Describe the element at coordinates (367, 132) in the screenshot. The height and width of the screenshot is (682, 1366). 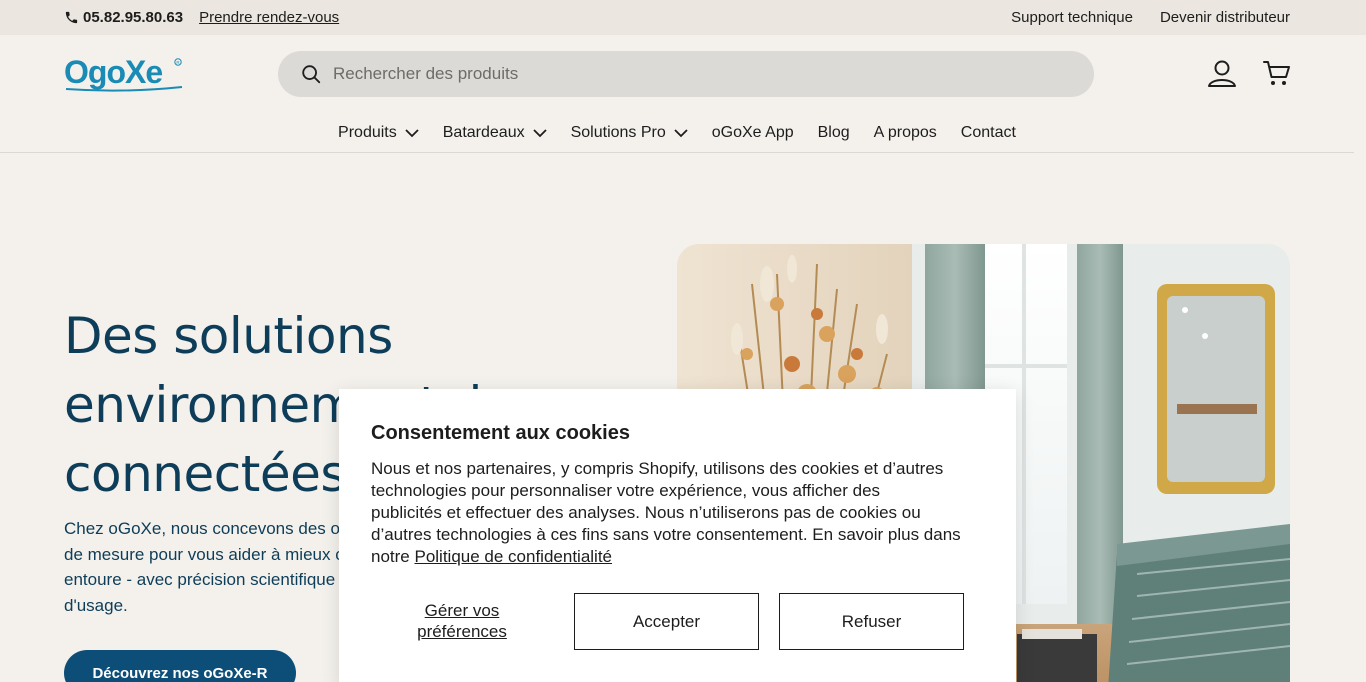
I see `nav-item-label: Produits` at that location.